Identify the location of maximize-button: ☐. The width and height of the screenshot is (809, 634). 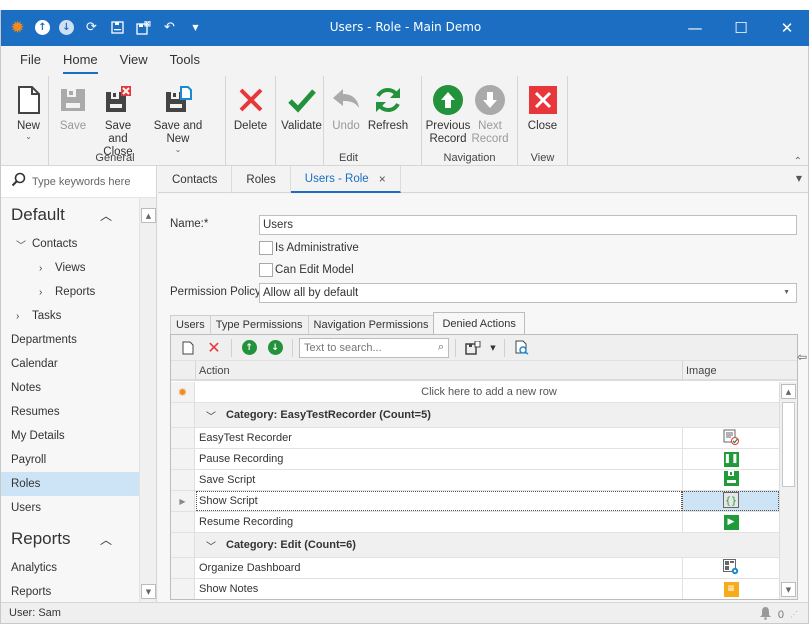
(741, 28).